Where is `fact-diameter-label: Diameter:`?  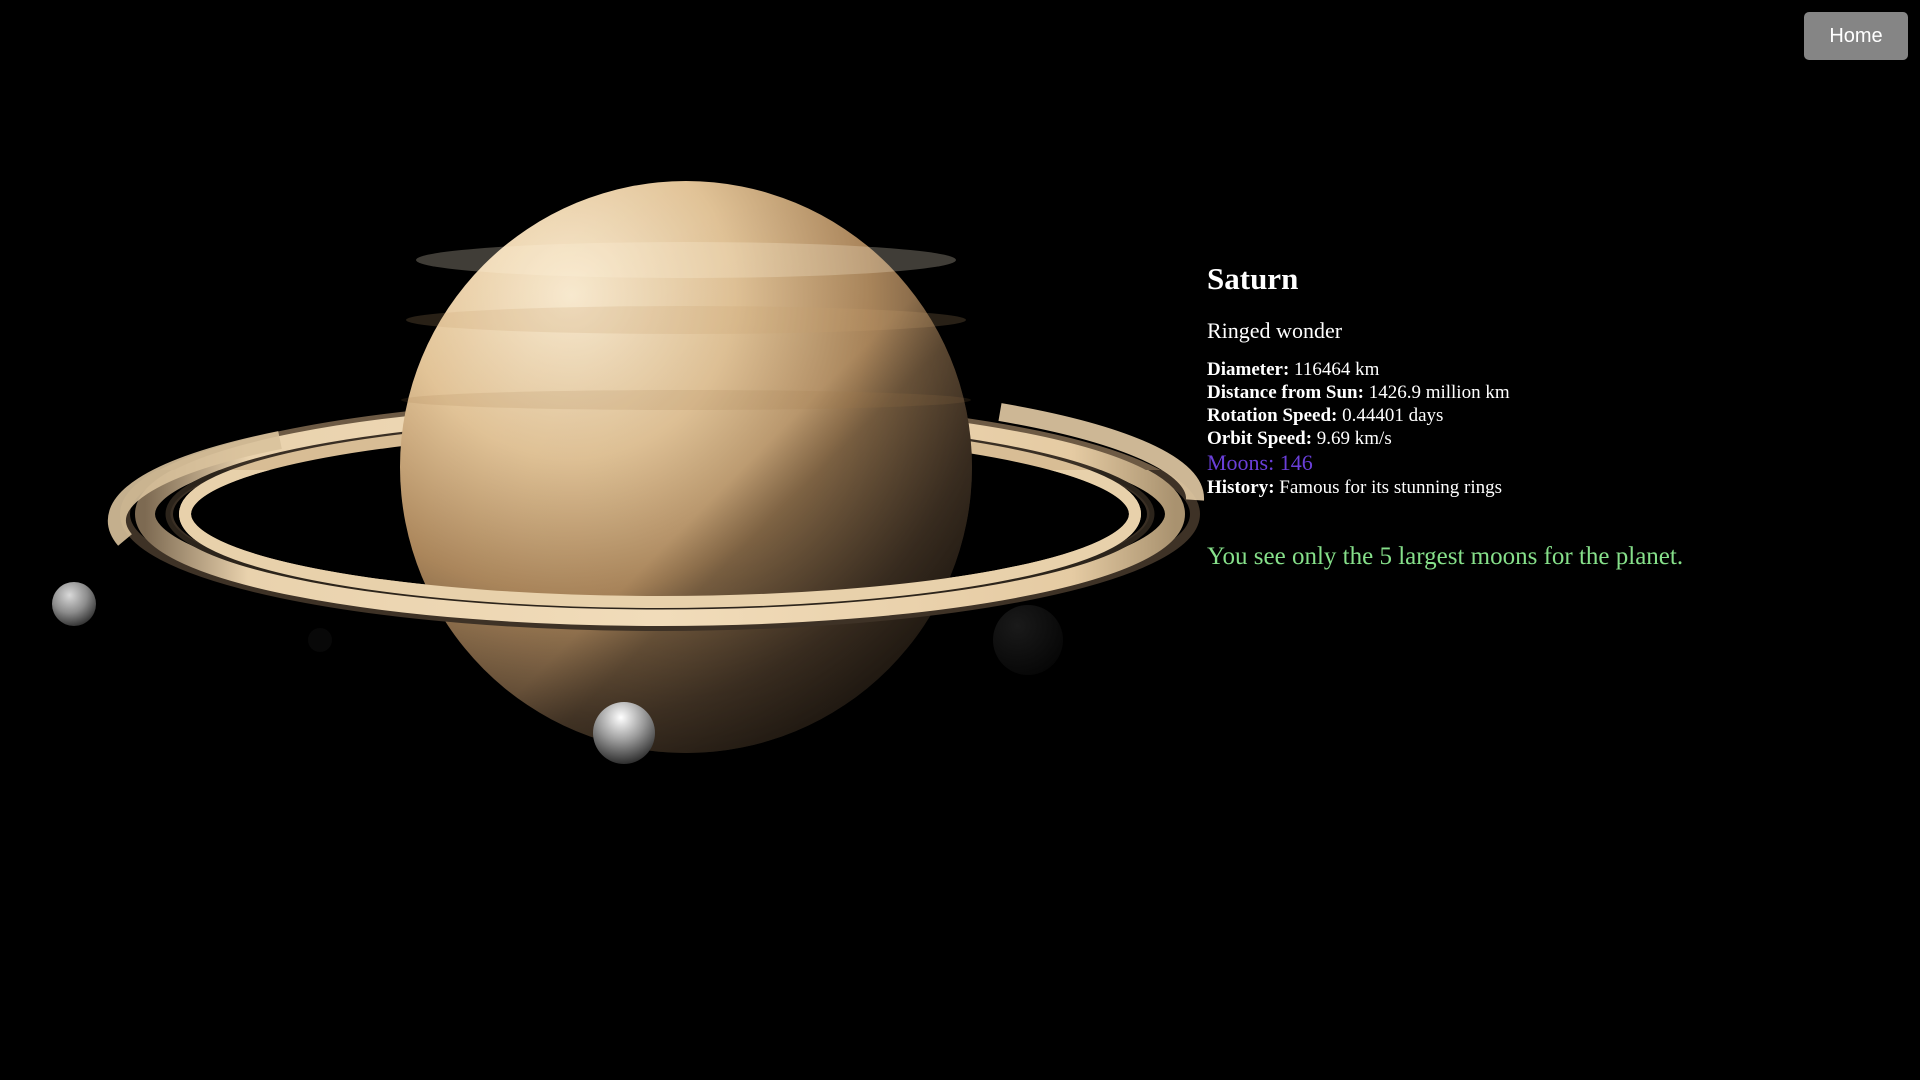
fact-diameter-label: Diameter: is located at coordinates (1248, 369).